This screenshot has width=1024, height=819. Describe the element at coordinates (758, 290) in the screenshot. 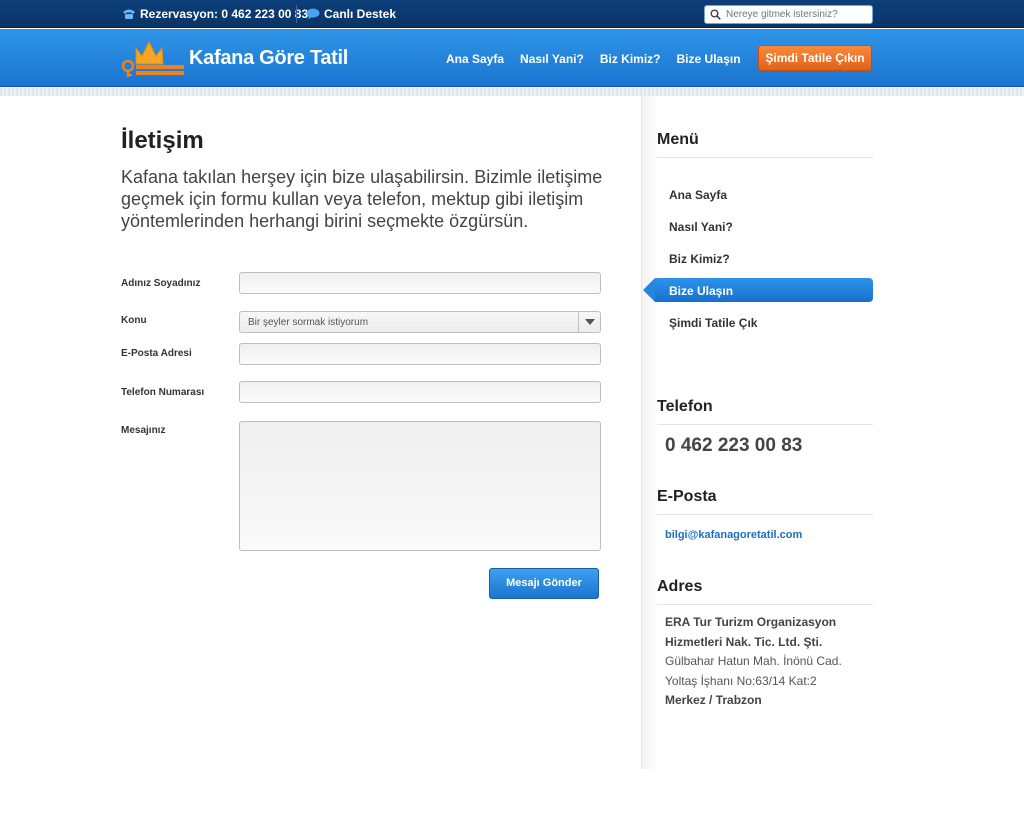

I see `sidebar-item-contact: Bize Ulaşın` at that location.